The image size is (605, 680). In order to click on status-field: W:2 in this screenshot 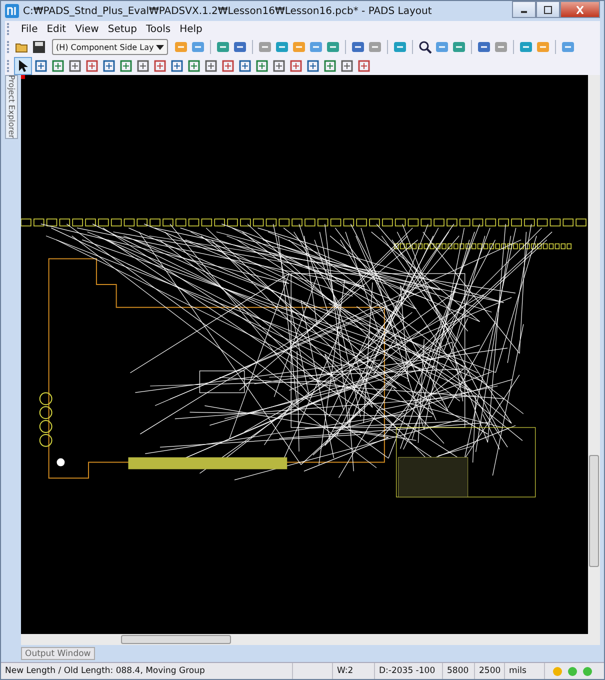, I will do `click(354, 671)`.